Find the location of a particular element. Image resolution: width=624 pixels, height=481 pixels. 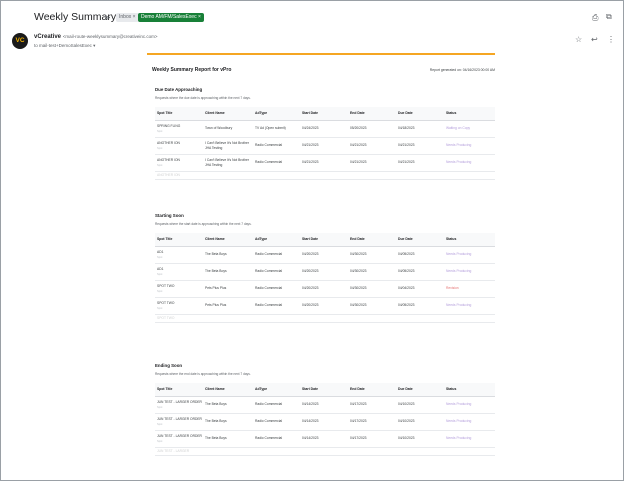

section-title: Starting Soon is located at coordinates (169, 215).